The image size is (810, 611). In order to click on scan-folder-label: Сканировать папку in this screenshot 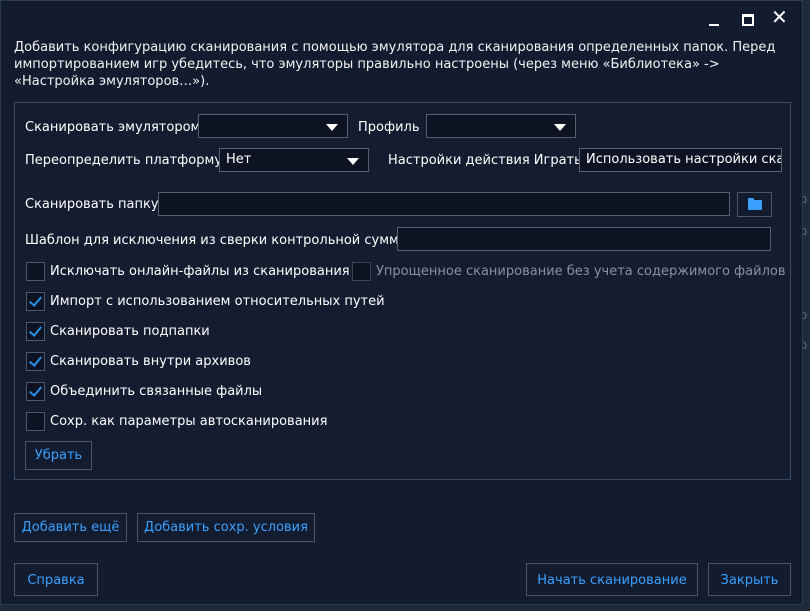, I will do `click(92, 204)`.